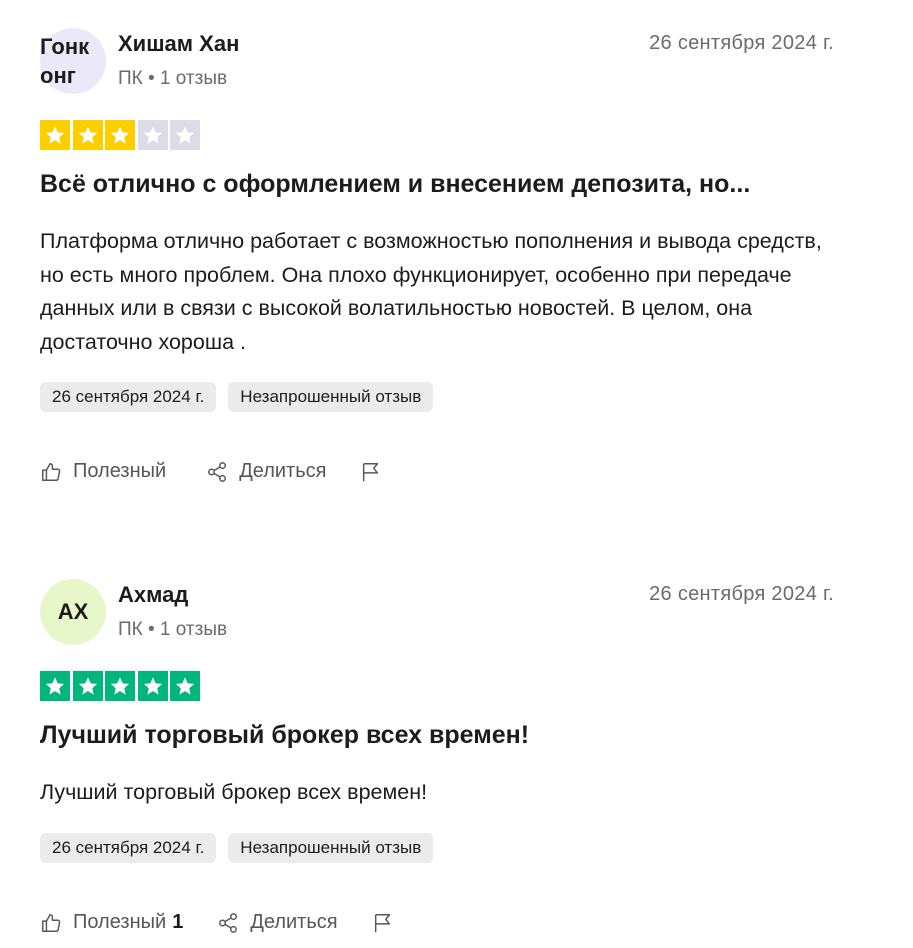  I want to click on helpful-button: Полезный, so click(106, 471).